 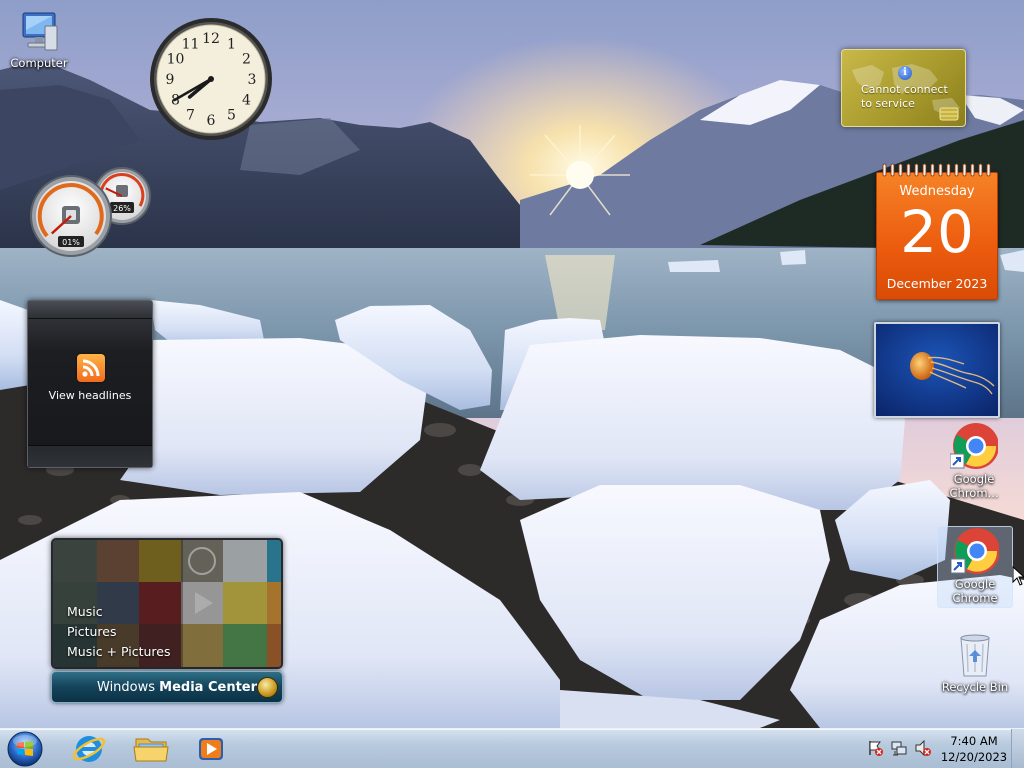 What do you see at coordinates (126, 687) in the screenshot?
I see `media-center-title-windows: Windows` at bounding box center [126, 687].